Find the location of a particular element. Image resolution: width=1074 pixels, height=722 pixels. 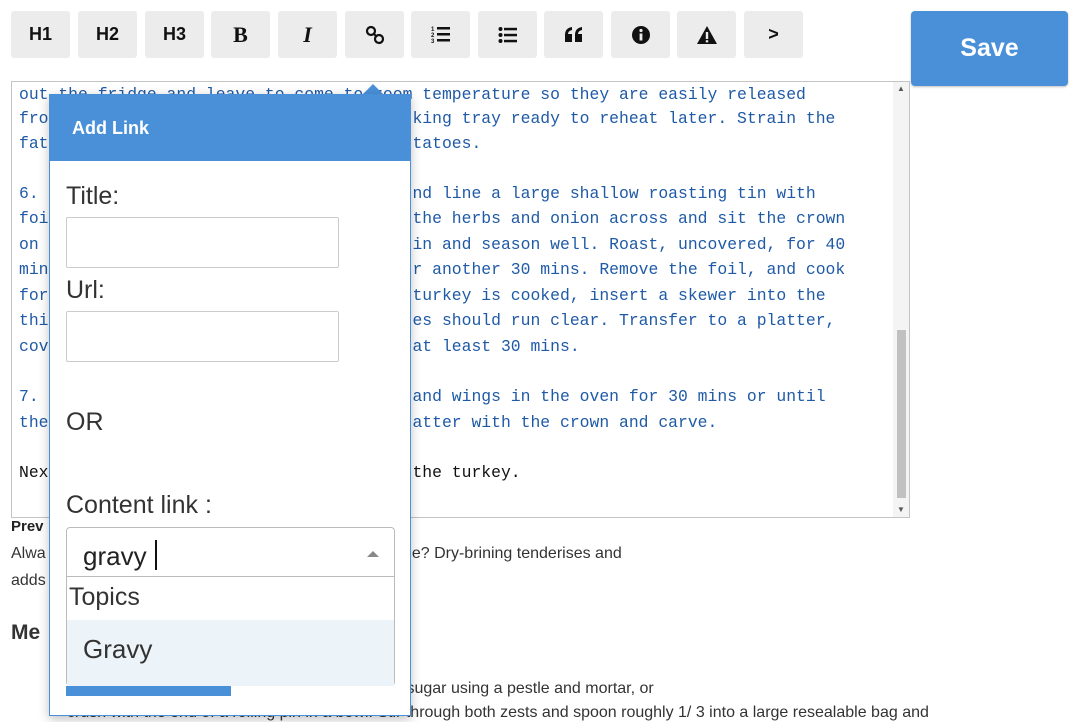

content-link-dropdown: Topics Gravy is located at coordinates (230, 631).